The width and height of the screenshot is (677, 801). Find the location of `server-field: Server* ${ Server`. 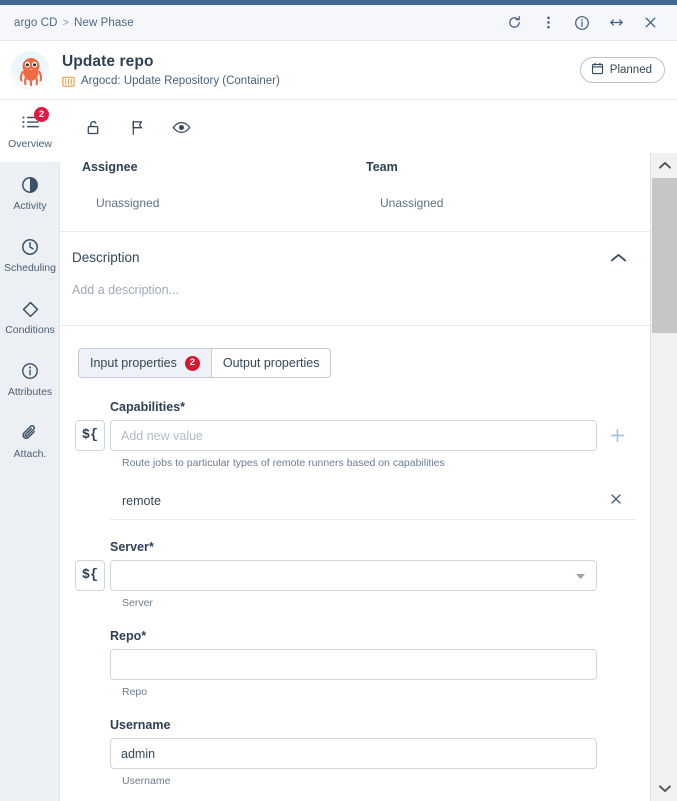

server-field: Server* ${ Server is located at coordinates (362, 574).